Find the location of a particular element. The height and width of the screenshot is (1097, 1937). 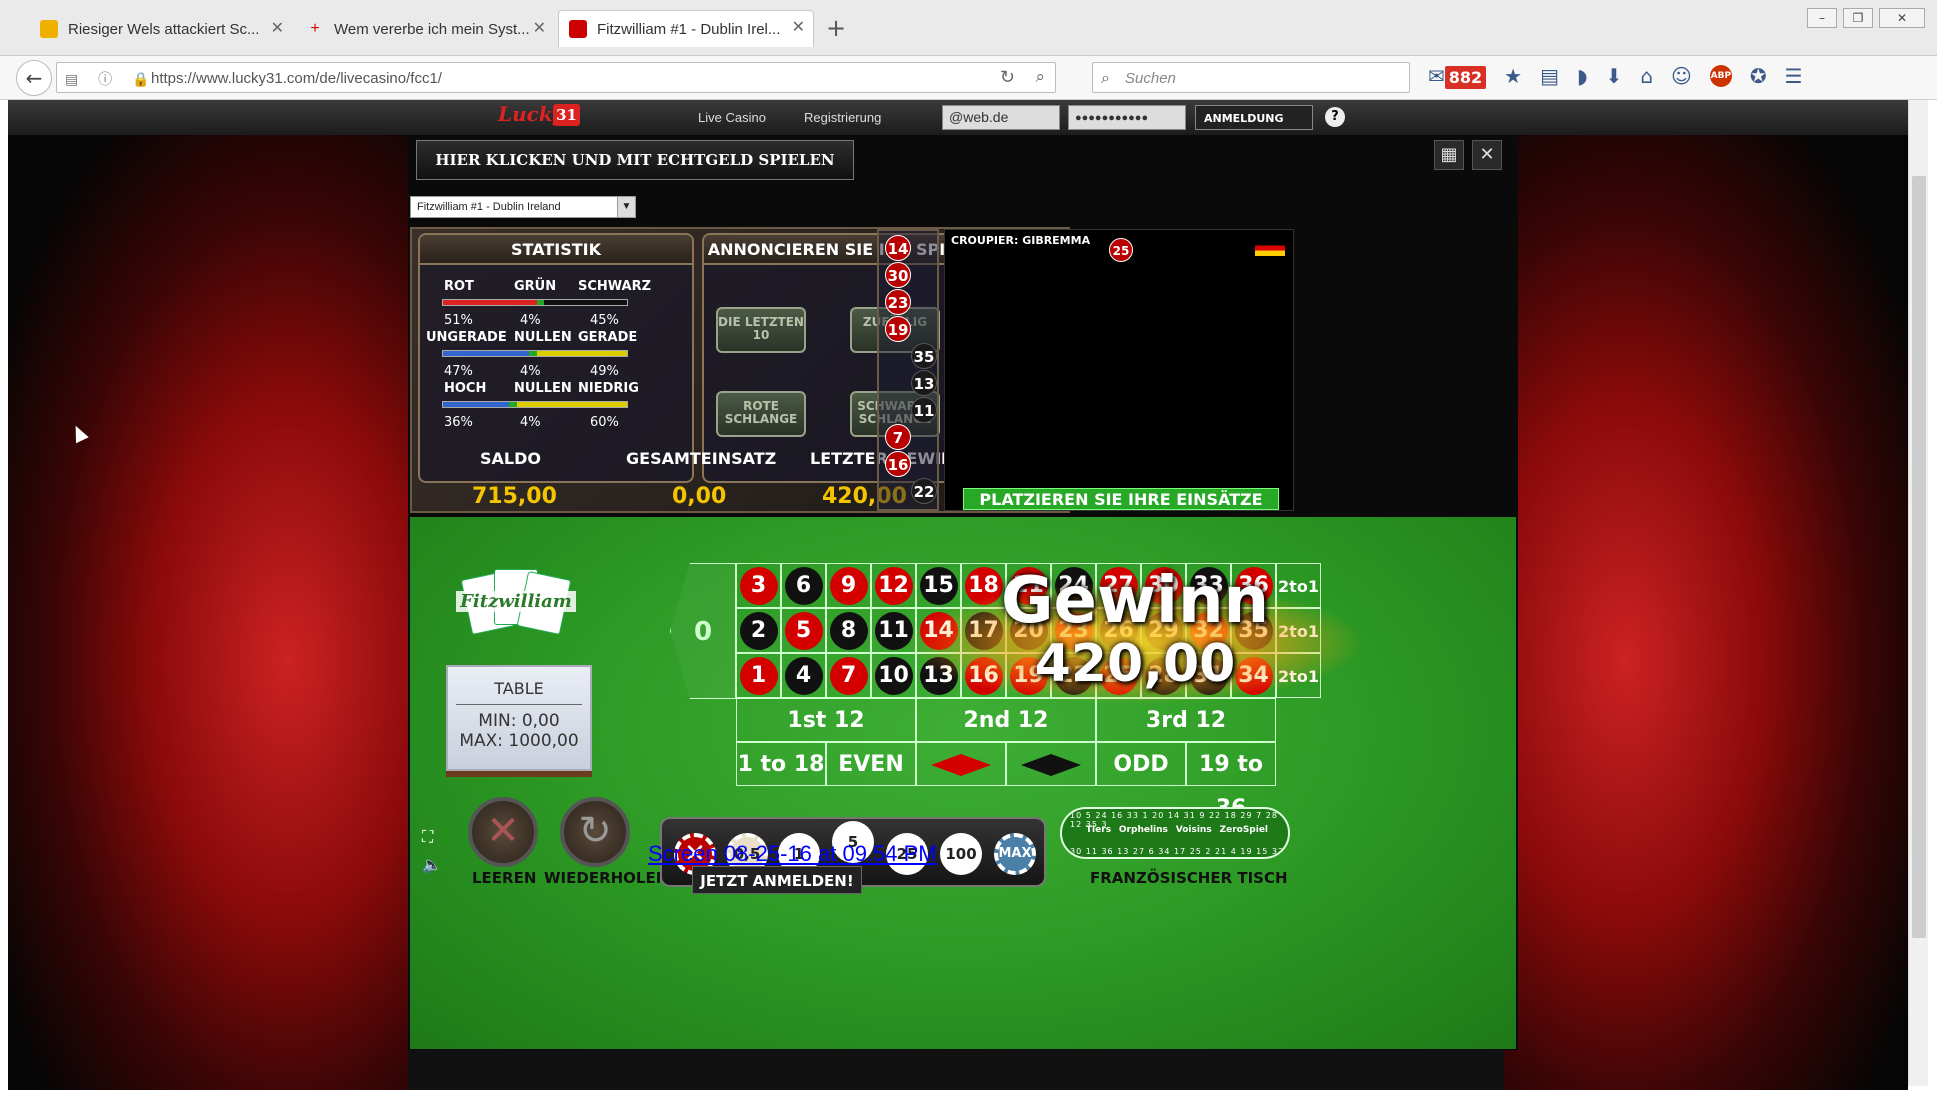

mail-icon: ✉ 882 is located at coordinates (1457, 76).